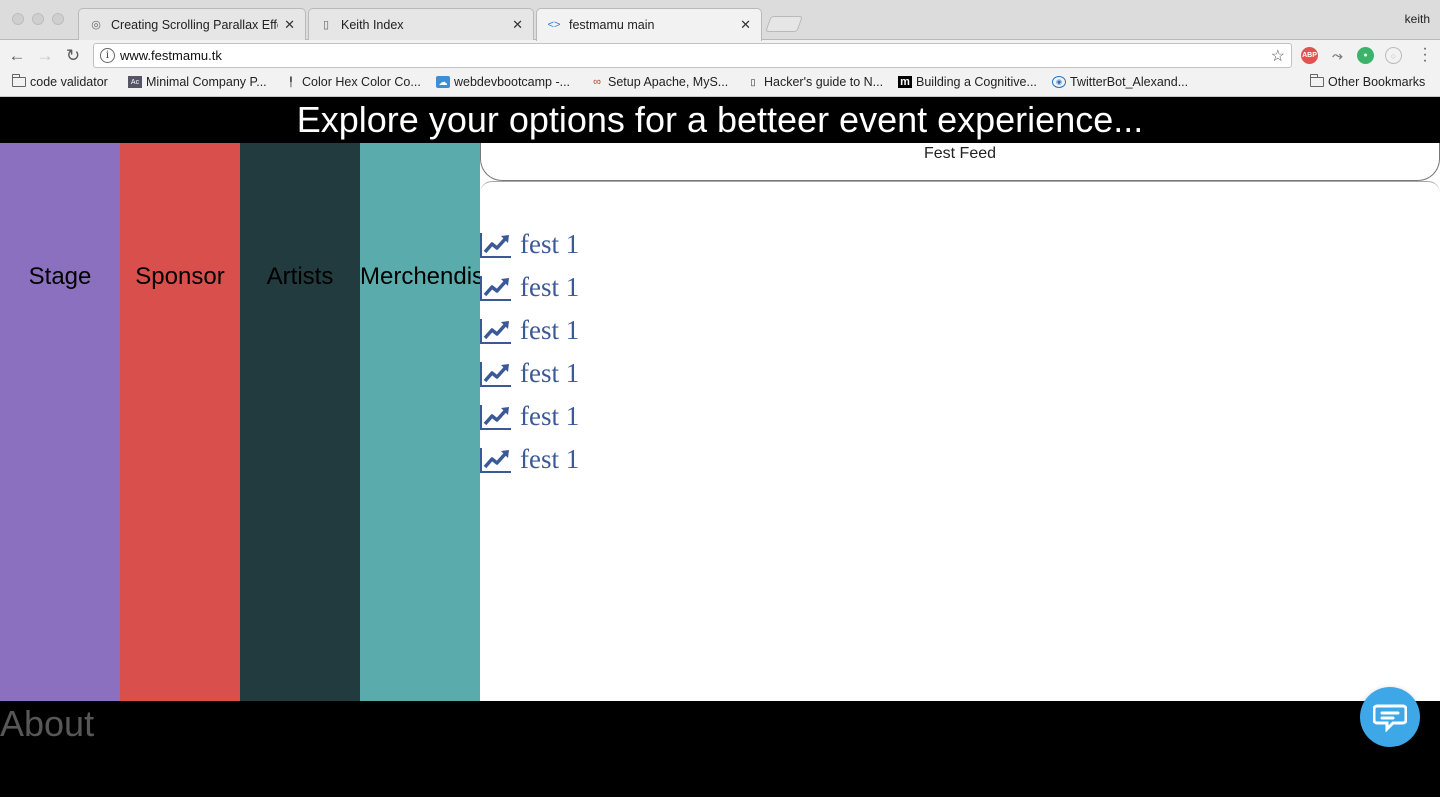  Describe the element at coordinates (69, 82) in the screenshot. I see `bookmark-label: code validator` at that location.